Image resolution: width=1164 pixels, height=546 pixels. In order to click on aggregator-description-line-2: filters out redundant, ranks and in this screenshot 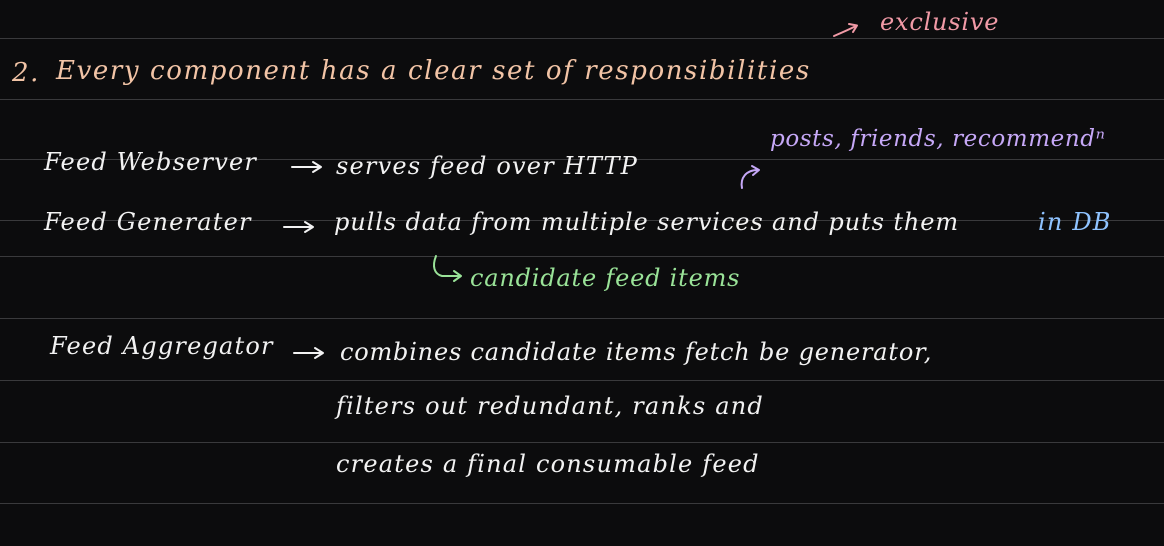, I will do `click(550, 406)`.